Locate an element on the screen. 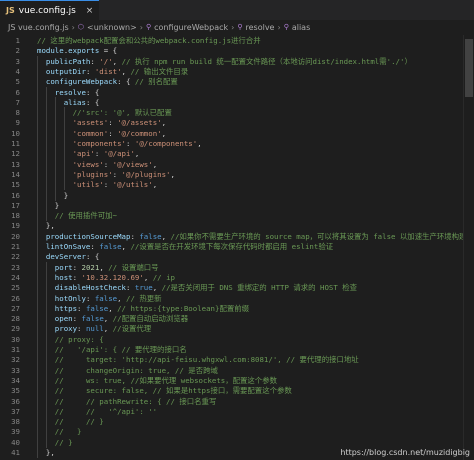  code-text: }, is located at coordinates (50, 452).